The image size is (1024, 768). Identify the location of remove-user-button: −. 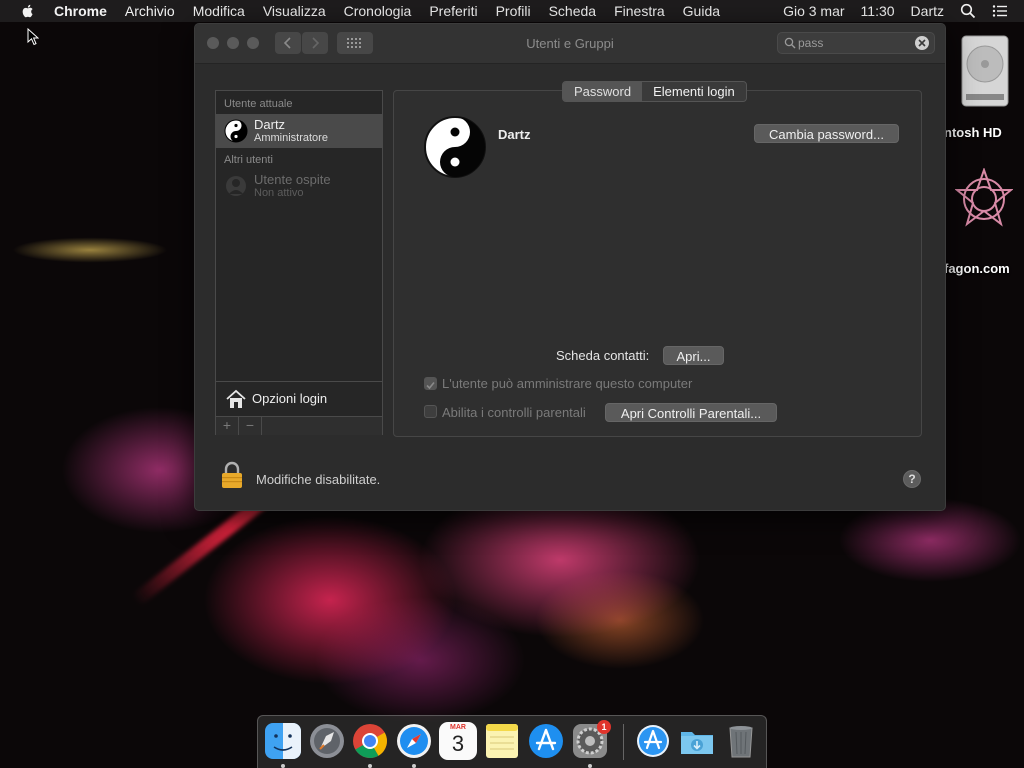
(250, 426).